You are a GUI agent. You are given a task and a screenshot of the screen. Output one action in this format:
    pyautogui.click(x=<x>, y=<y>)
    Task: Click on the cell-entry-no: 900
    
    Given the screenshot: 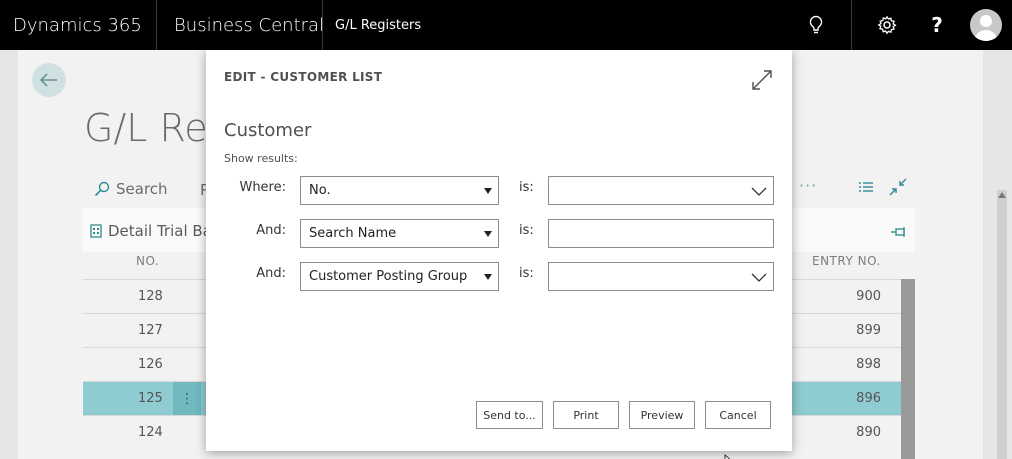 What is the action you would take?
    pyautogui.click(x=868, y=296)
    